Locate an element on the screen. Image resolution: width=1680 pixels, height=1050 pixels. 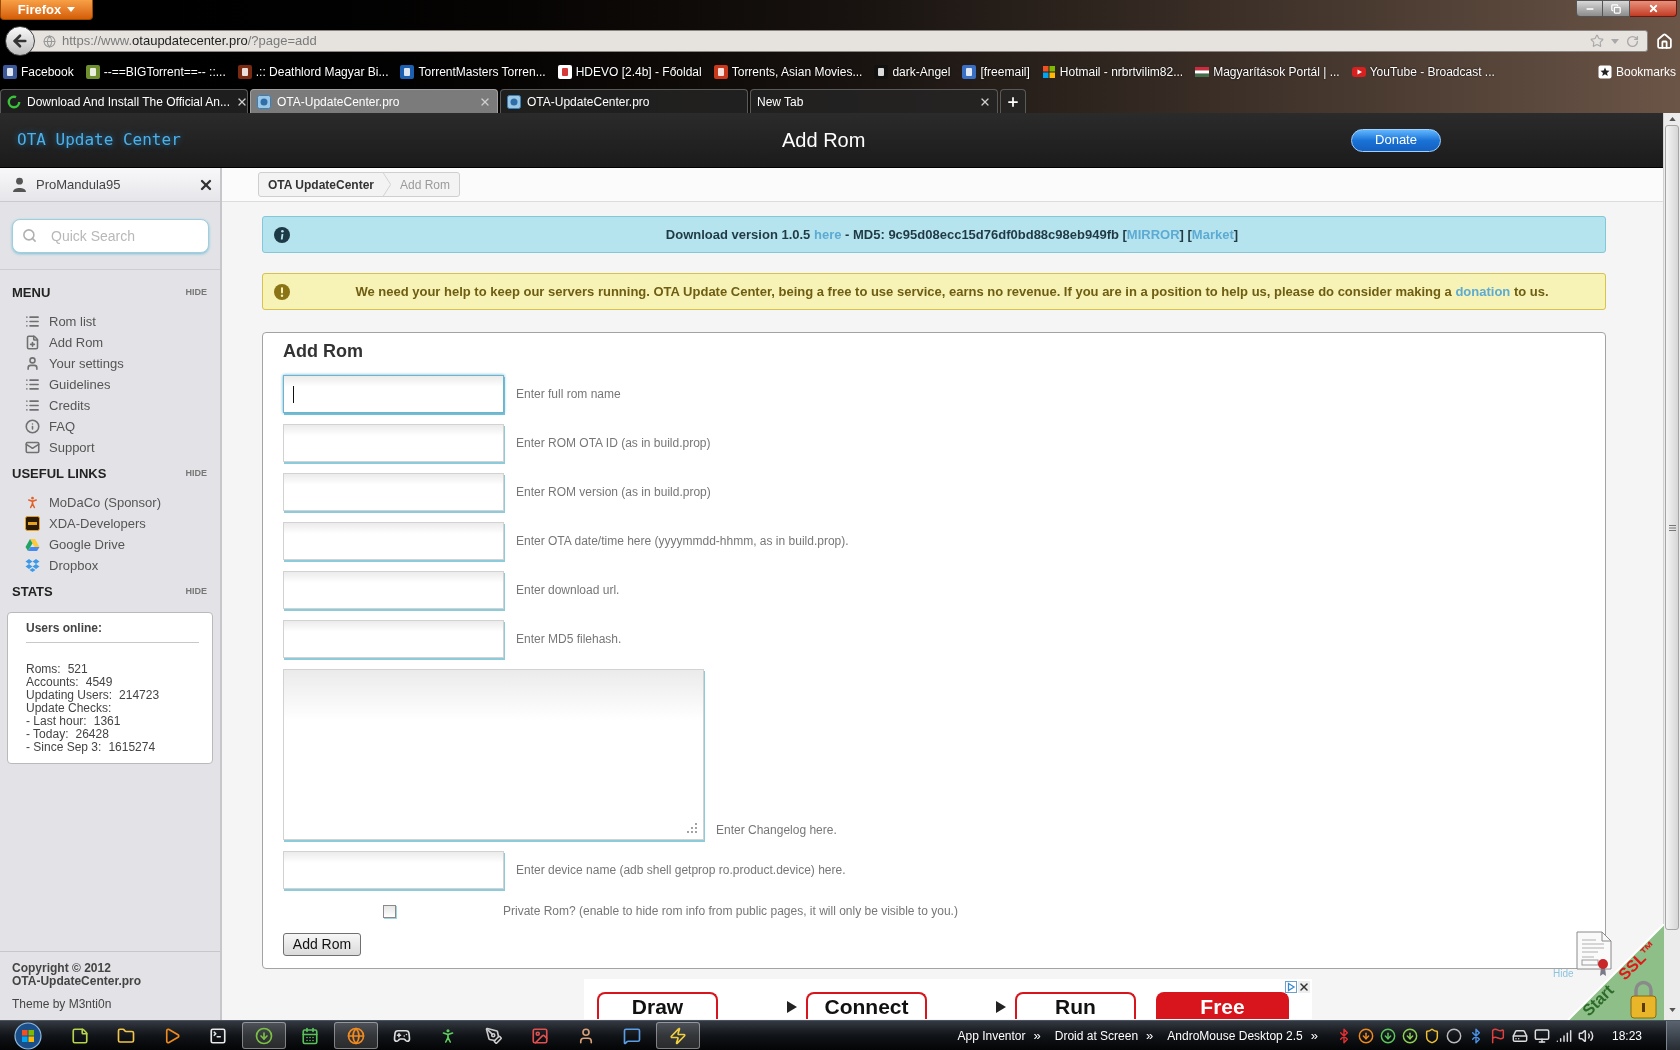
notice-text: Download version 1.0.5 here - MD5: 9c95d08ecc15d76df0bd88c98eb949fb [MIRROR] [Market] is located at coordinates (952, 234).